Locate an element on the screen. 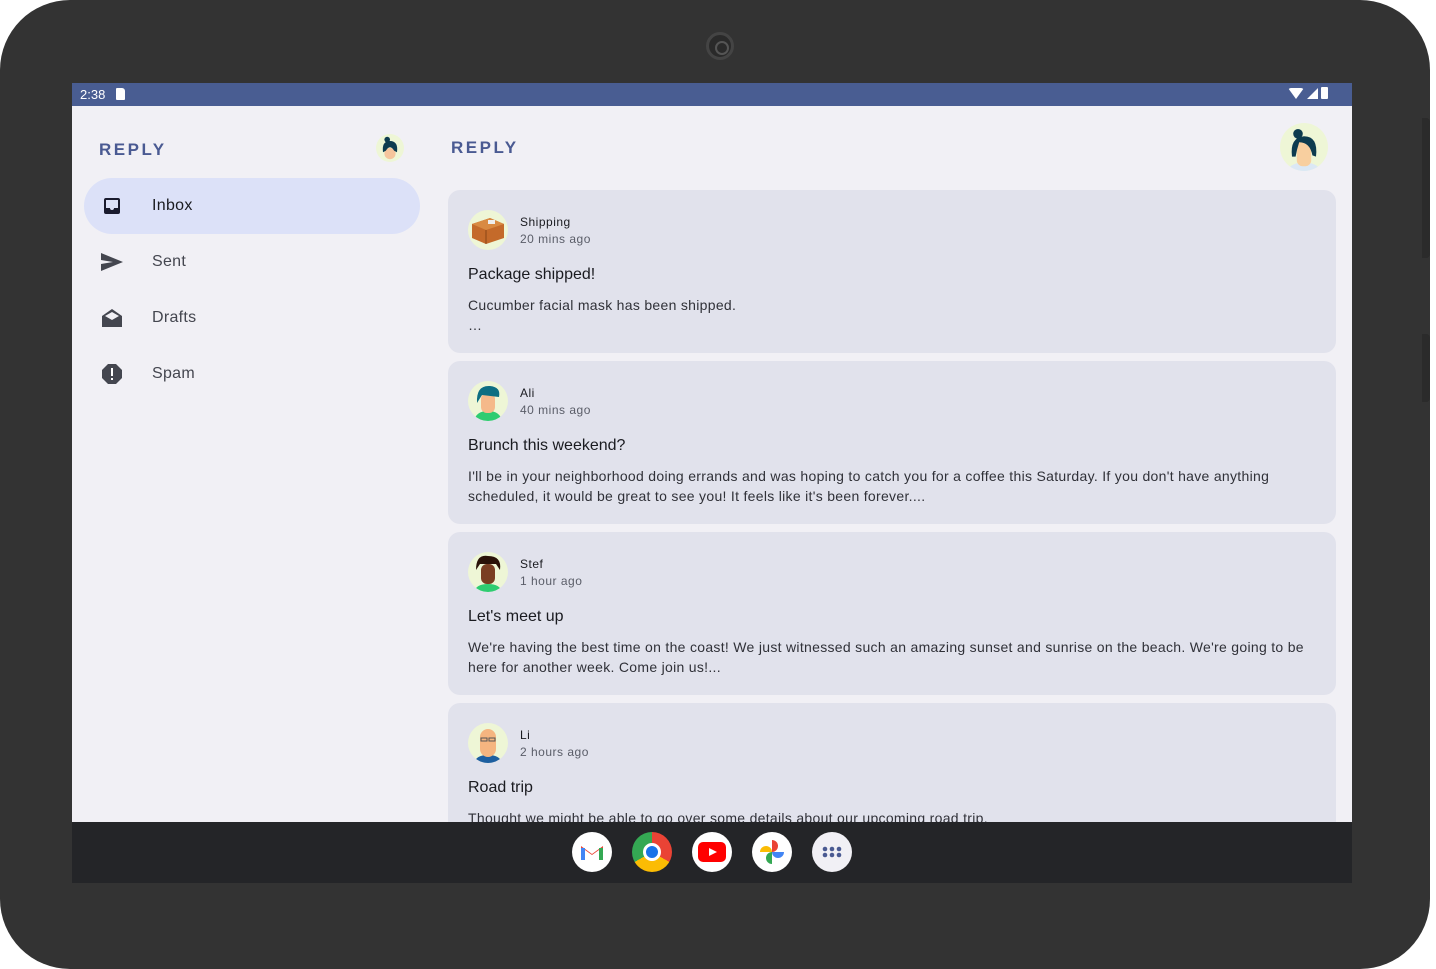 This screenshot has width=1436, height=969. clock: 2:38 is located at coordinates (93, 94).